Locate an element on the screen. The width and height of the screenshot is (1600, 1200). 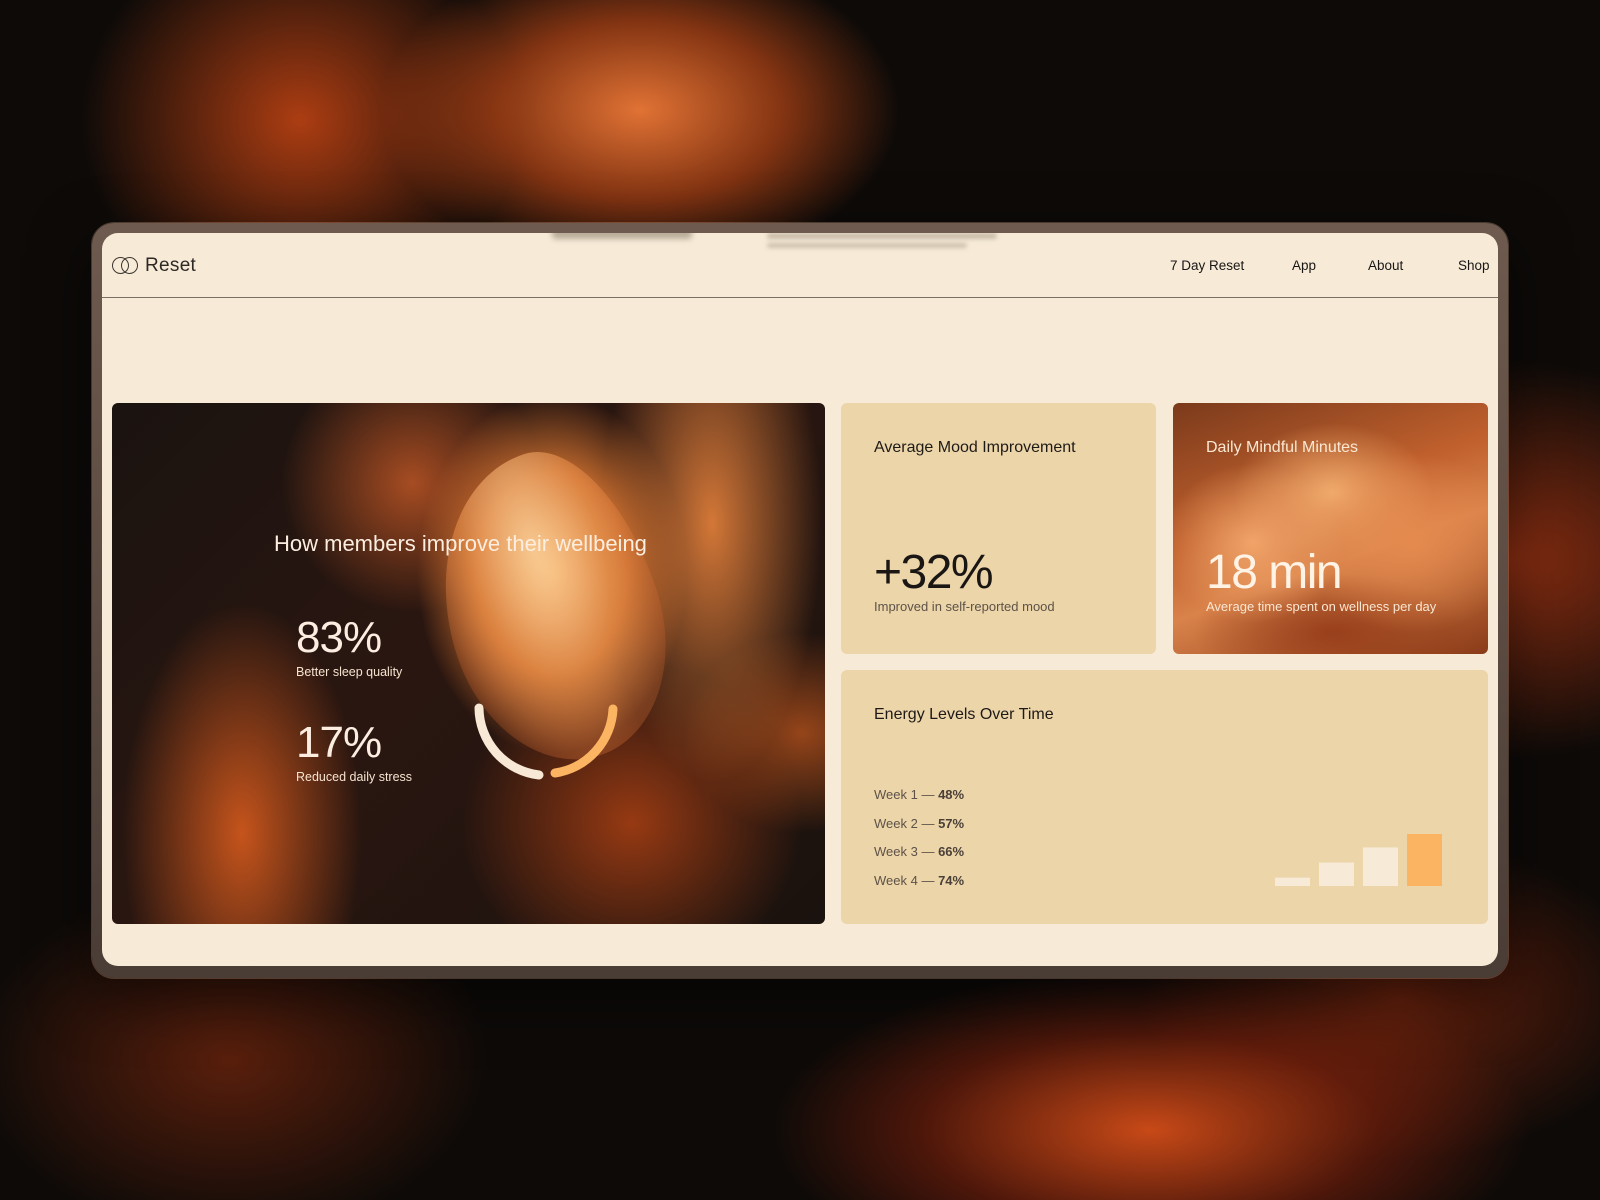
brand-logo: Reset is located at coordinates (154, 266).